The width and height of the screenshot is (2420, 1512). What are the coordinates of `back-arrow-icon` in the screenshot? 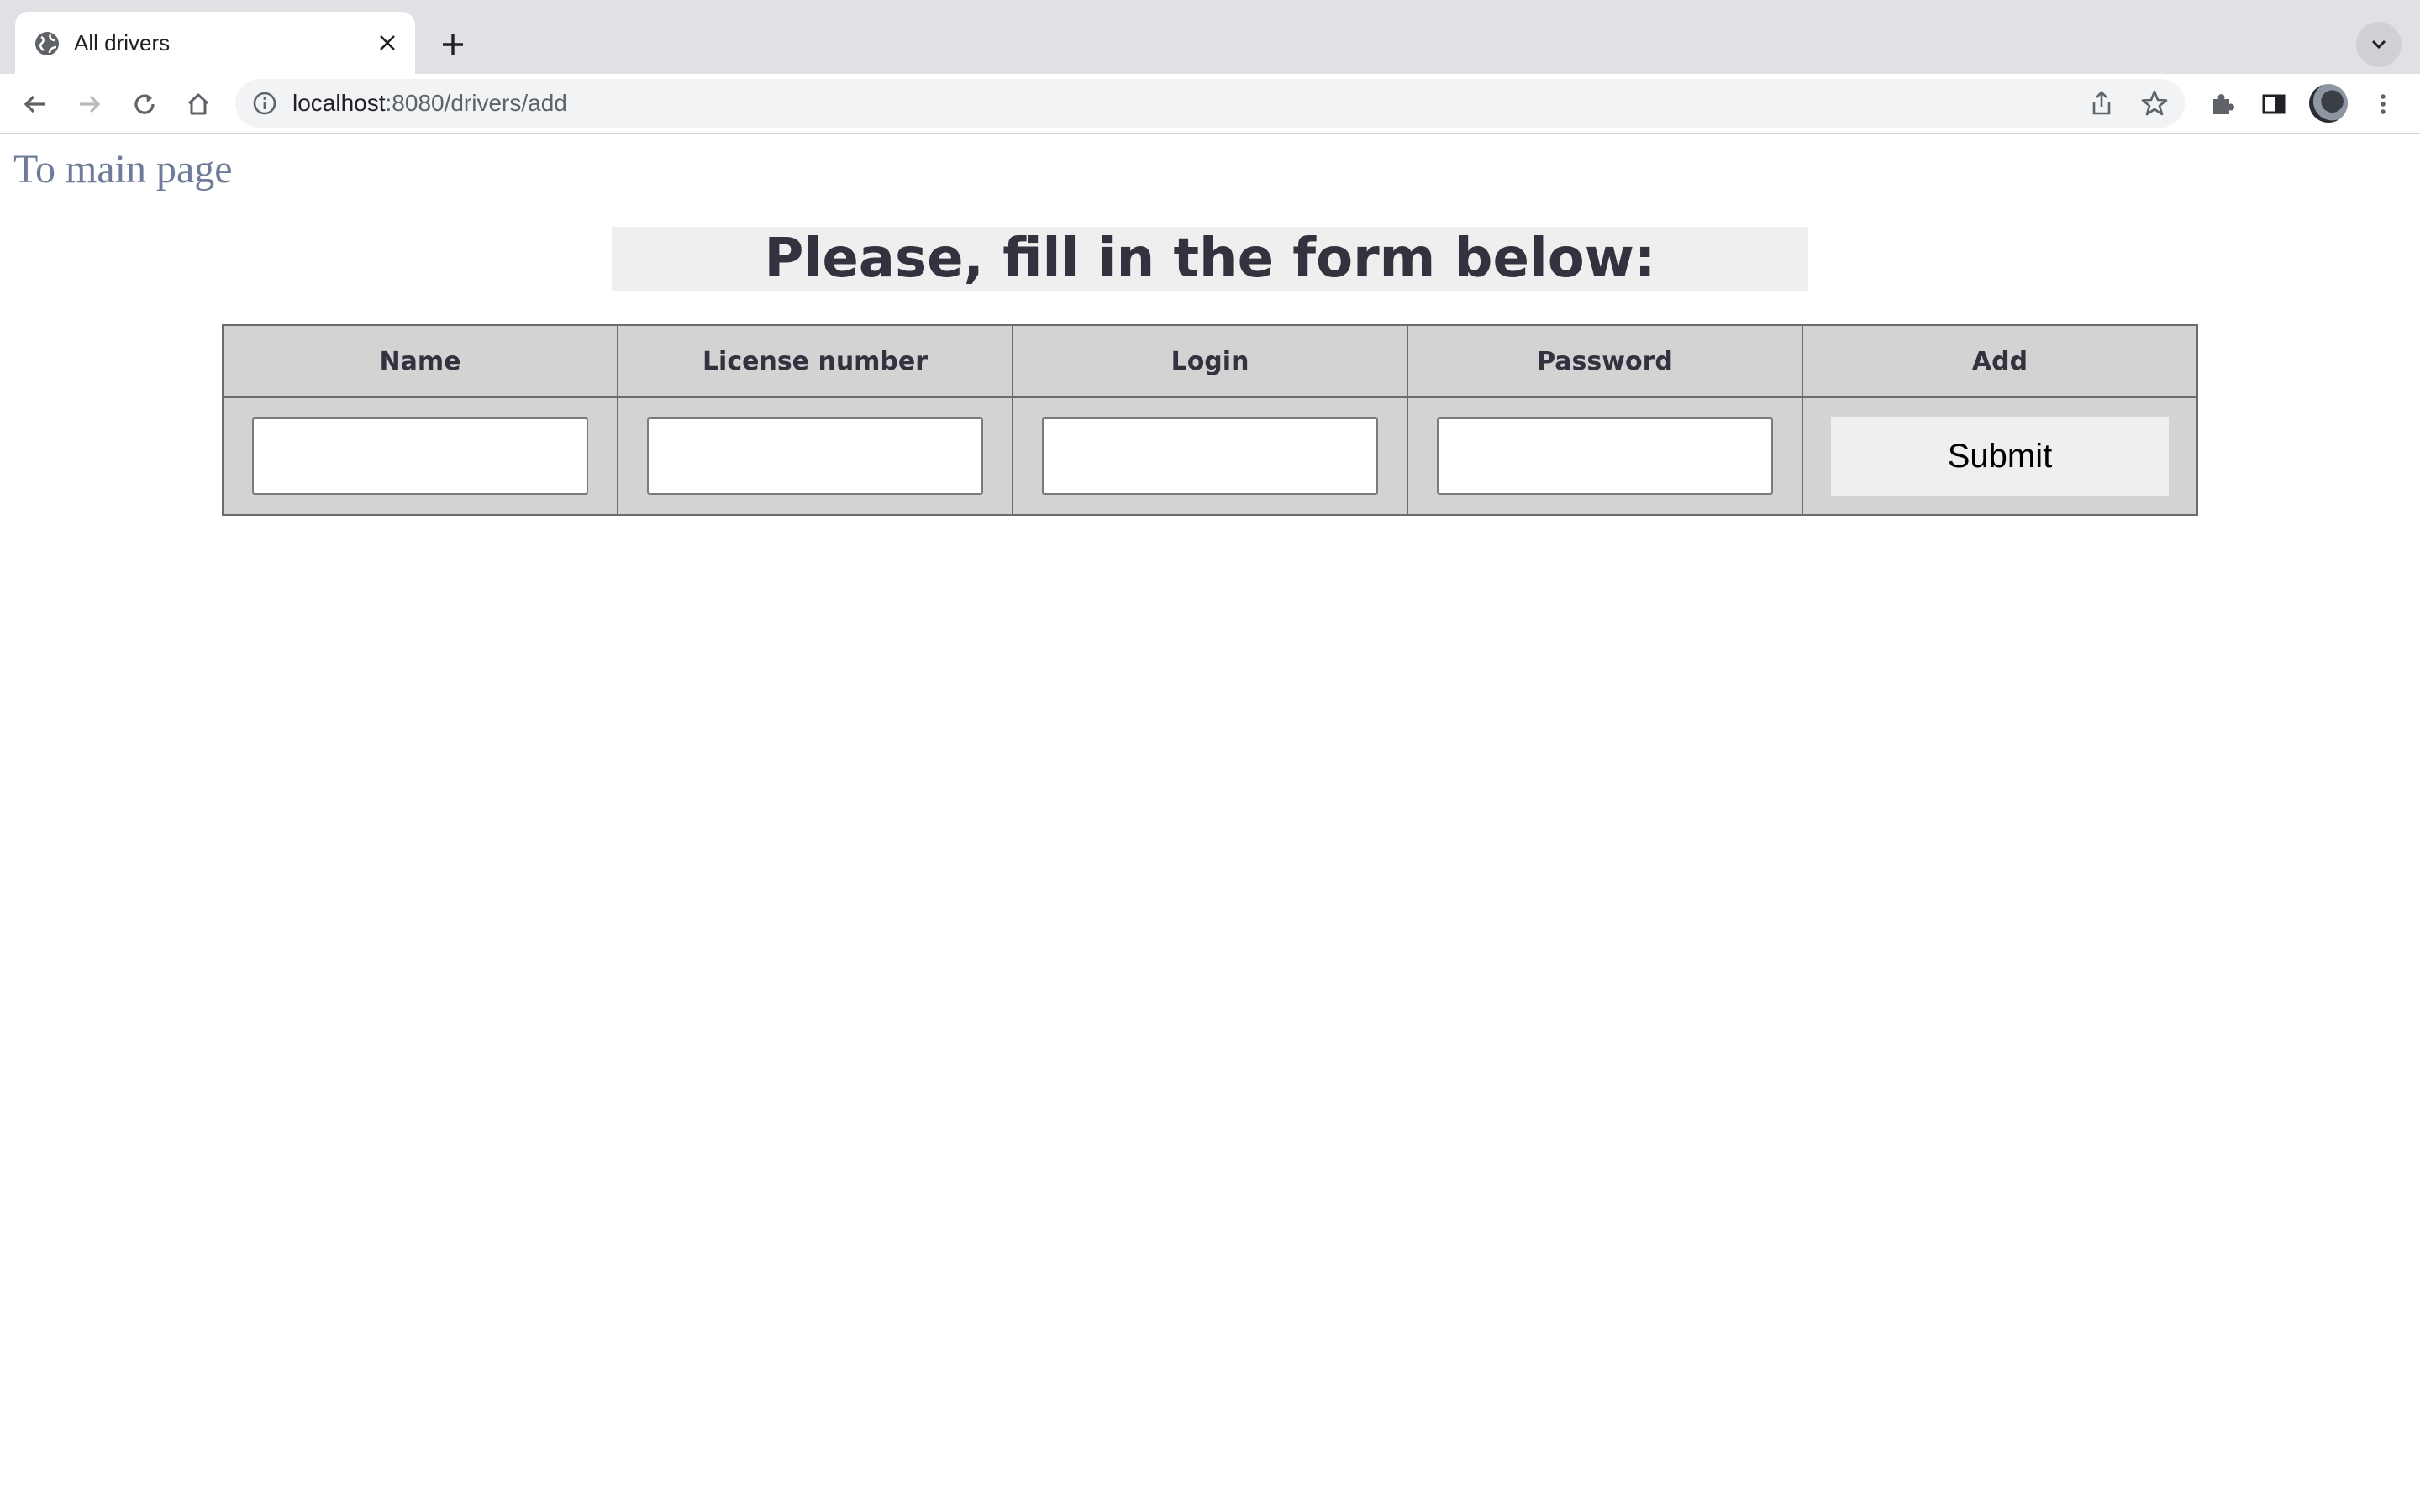 It's located at (34, 104).